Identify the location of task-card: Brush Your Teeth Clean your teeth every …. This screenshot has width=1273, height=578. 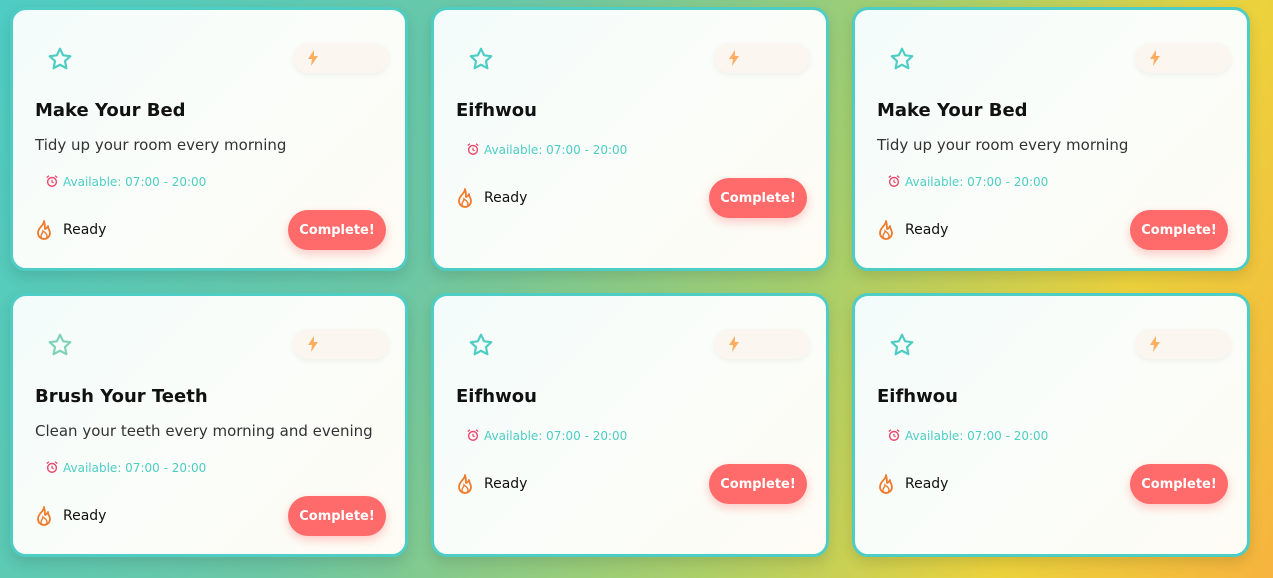
(209, 425).